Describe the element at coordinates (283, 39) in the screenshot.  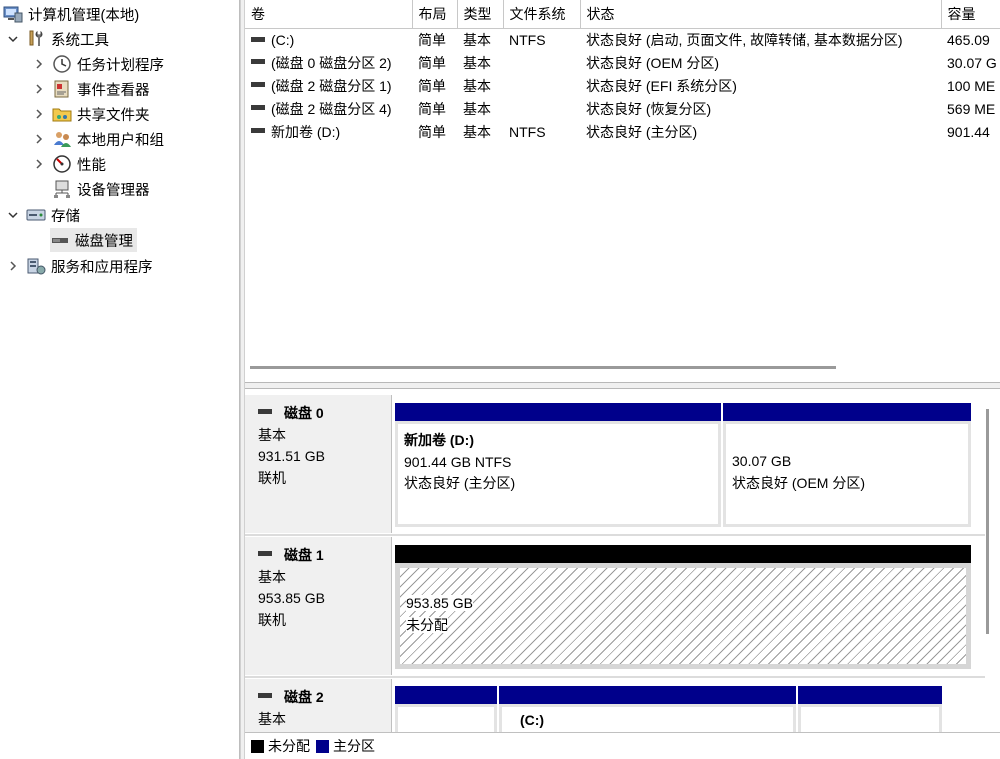
I see `volume-name: (C:)` at that location.